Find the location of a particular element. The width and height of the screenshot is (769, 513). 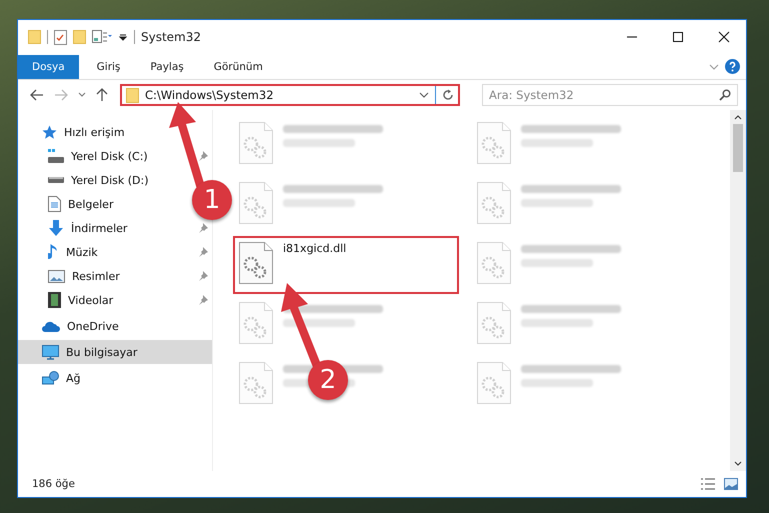

sidebar-item: OneDrive is located at coordinates (115, 326).